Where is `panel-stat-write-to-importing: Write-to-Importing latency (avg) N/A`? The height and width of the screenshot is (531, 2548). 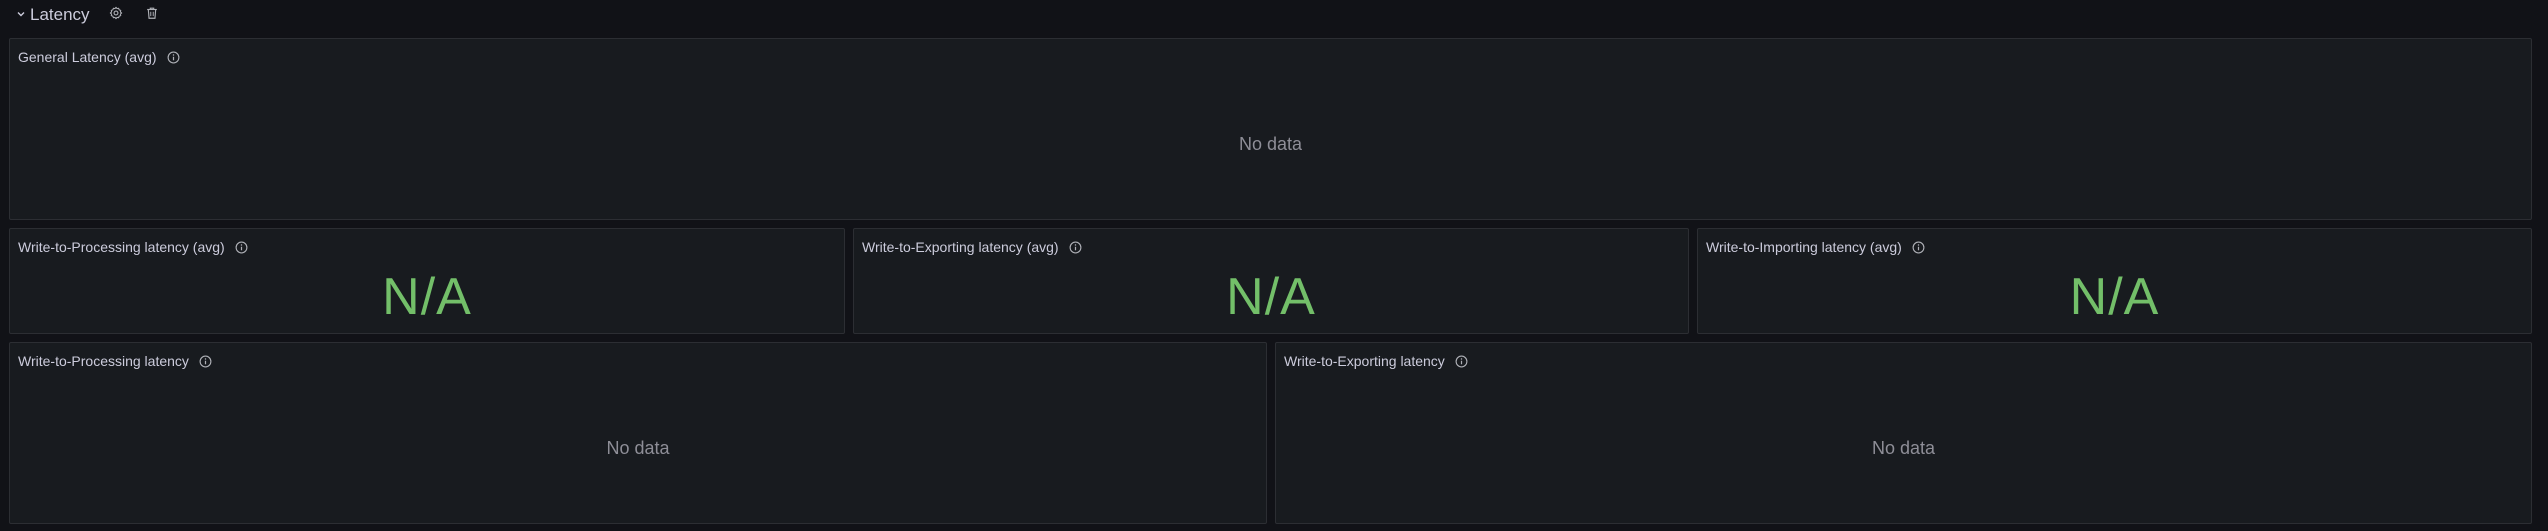
panel-stat-write-to-importing: Write-to-Importing latency (avg) N/A is located at coordinates (2114, 281).